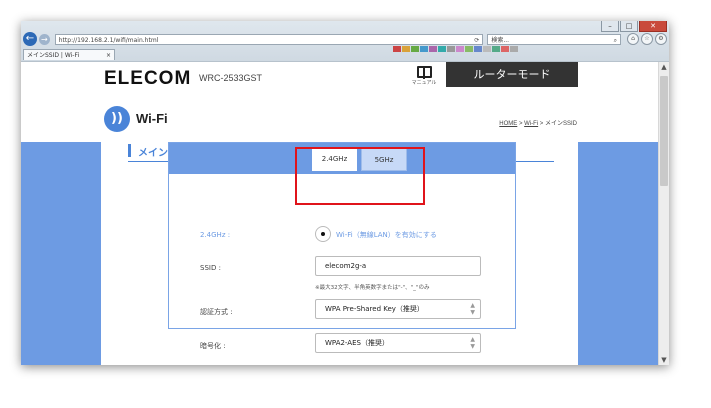  Describe the element at coordinates (664, 67) in the screenshot. I see `scroll-up-icon: ▲` at that location.